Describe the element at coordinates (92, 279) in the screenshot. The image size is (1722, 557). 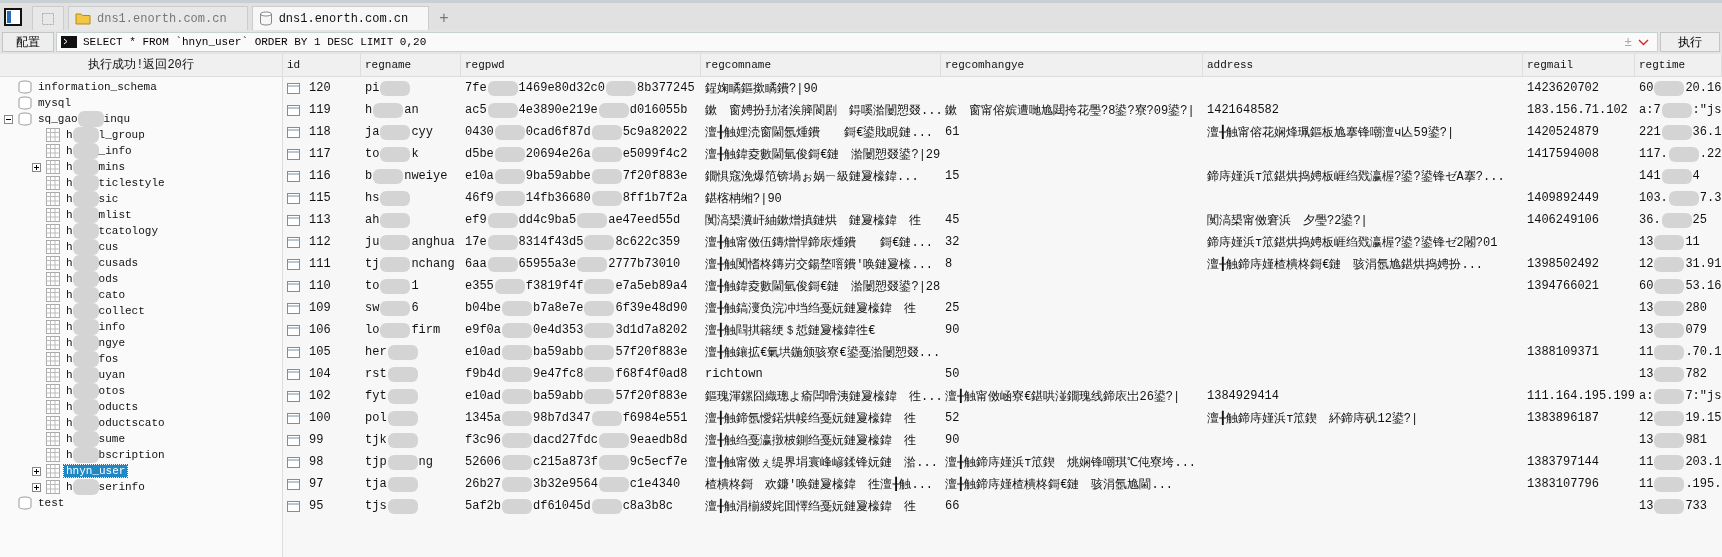
I see `tree-item: h ods` at that location.